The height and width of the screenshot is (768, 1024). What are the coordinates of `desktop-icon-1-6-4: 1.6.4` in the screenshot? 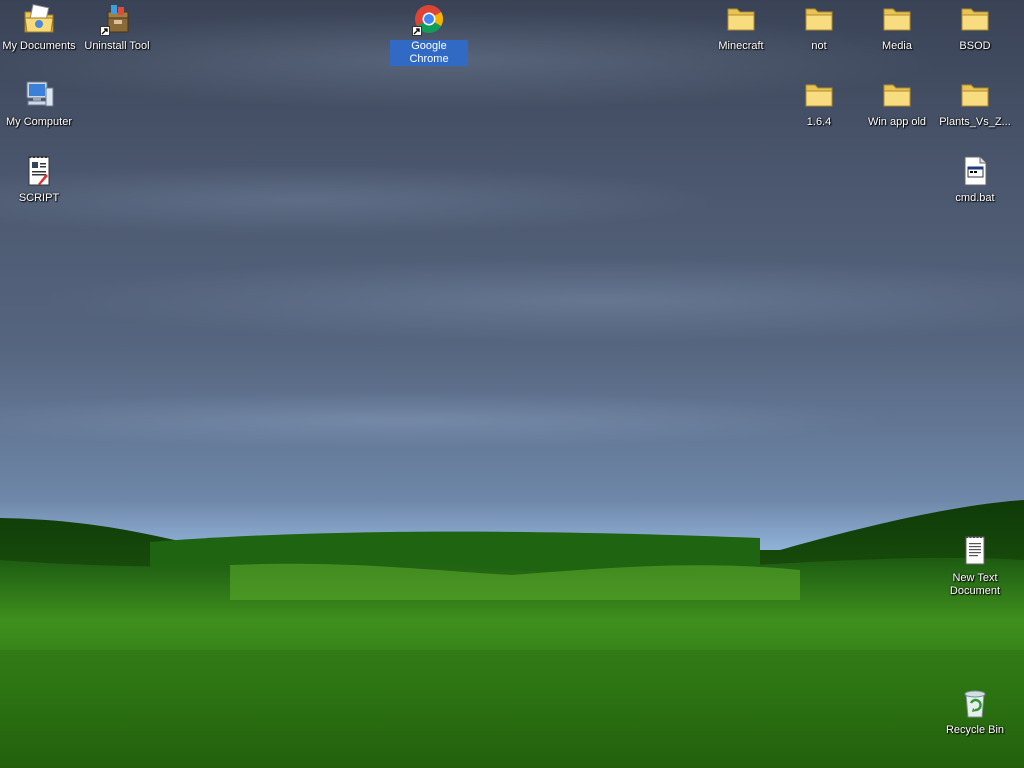 It's located at (819, 103).